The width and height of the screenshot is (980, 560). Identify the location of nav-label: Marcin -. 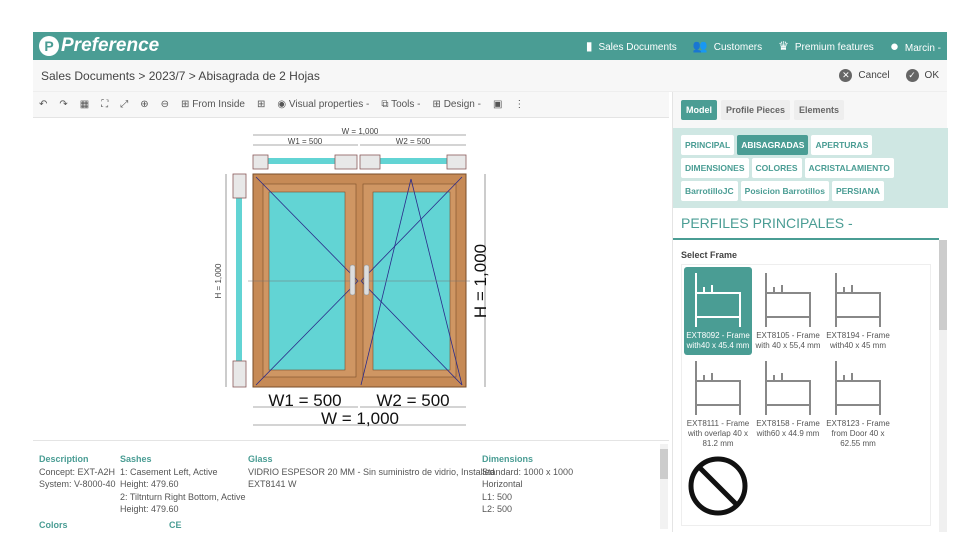
(922, 48).